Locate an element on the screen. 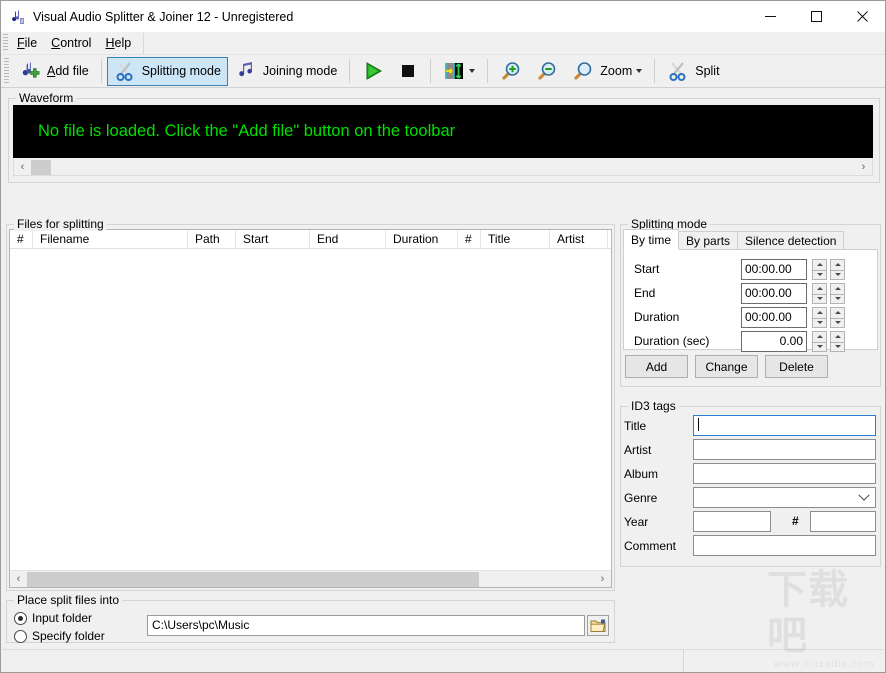  maximize-button is located at coordinates (816, 16).